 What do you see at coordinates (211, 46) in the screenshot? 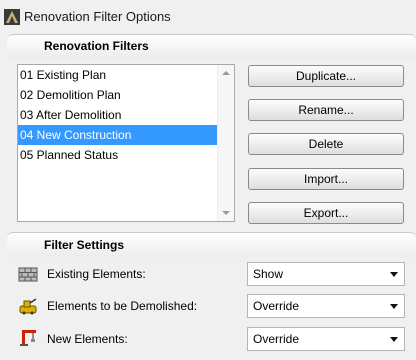
I see `renovation-filters-header: Renovation Filters` at bounding box center [211, 46].